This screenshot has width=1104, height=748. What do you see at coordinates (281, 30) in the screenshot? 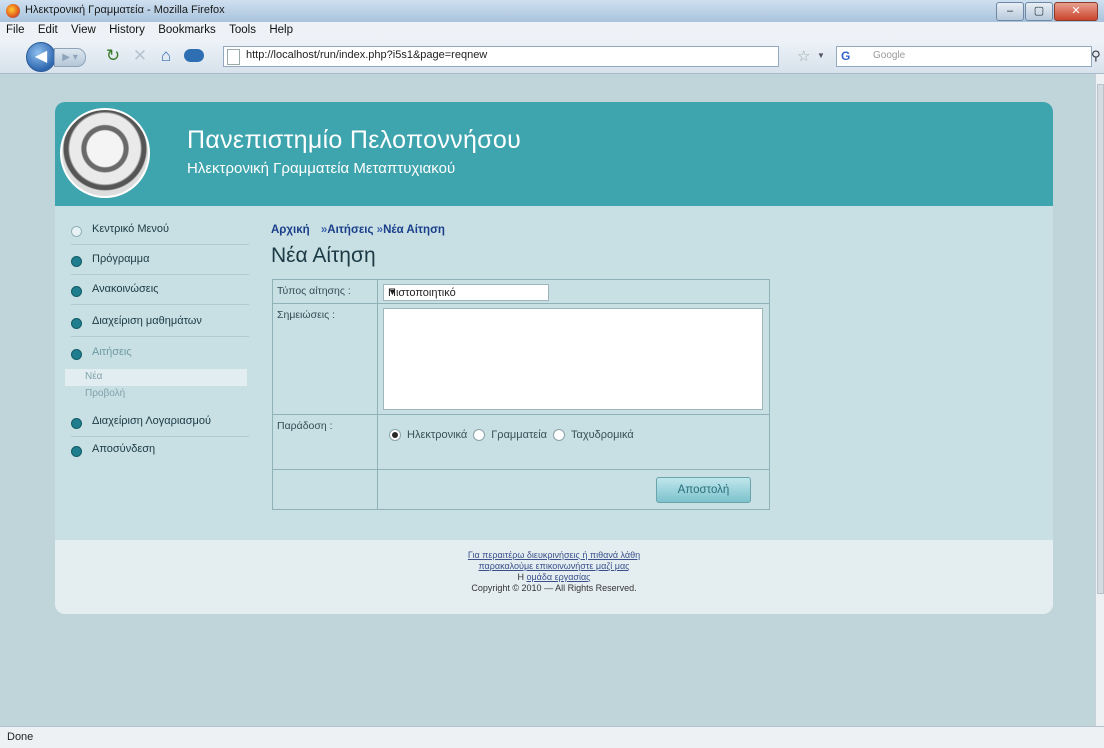
I see `menu-help: Help` at bounding box center [281, 30].